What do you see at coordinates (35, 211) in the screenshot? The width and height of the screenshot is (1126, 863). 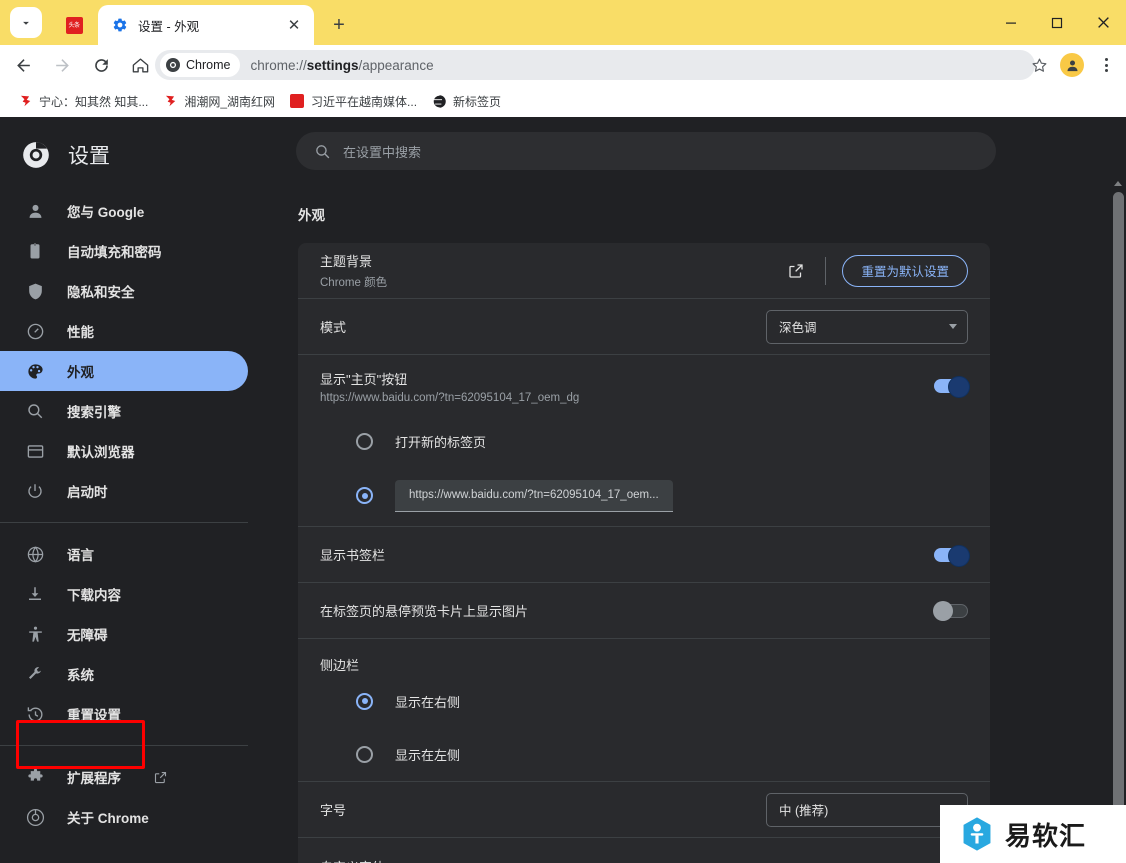 I see `person-icon` at bounding box center [35, 211].